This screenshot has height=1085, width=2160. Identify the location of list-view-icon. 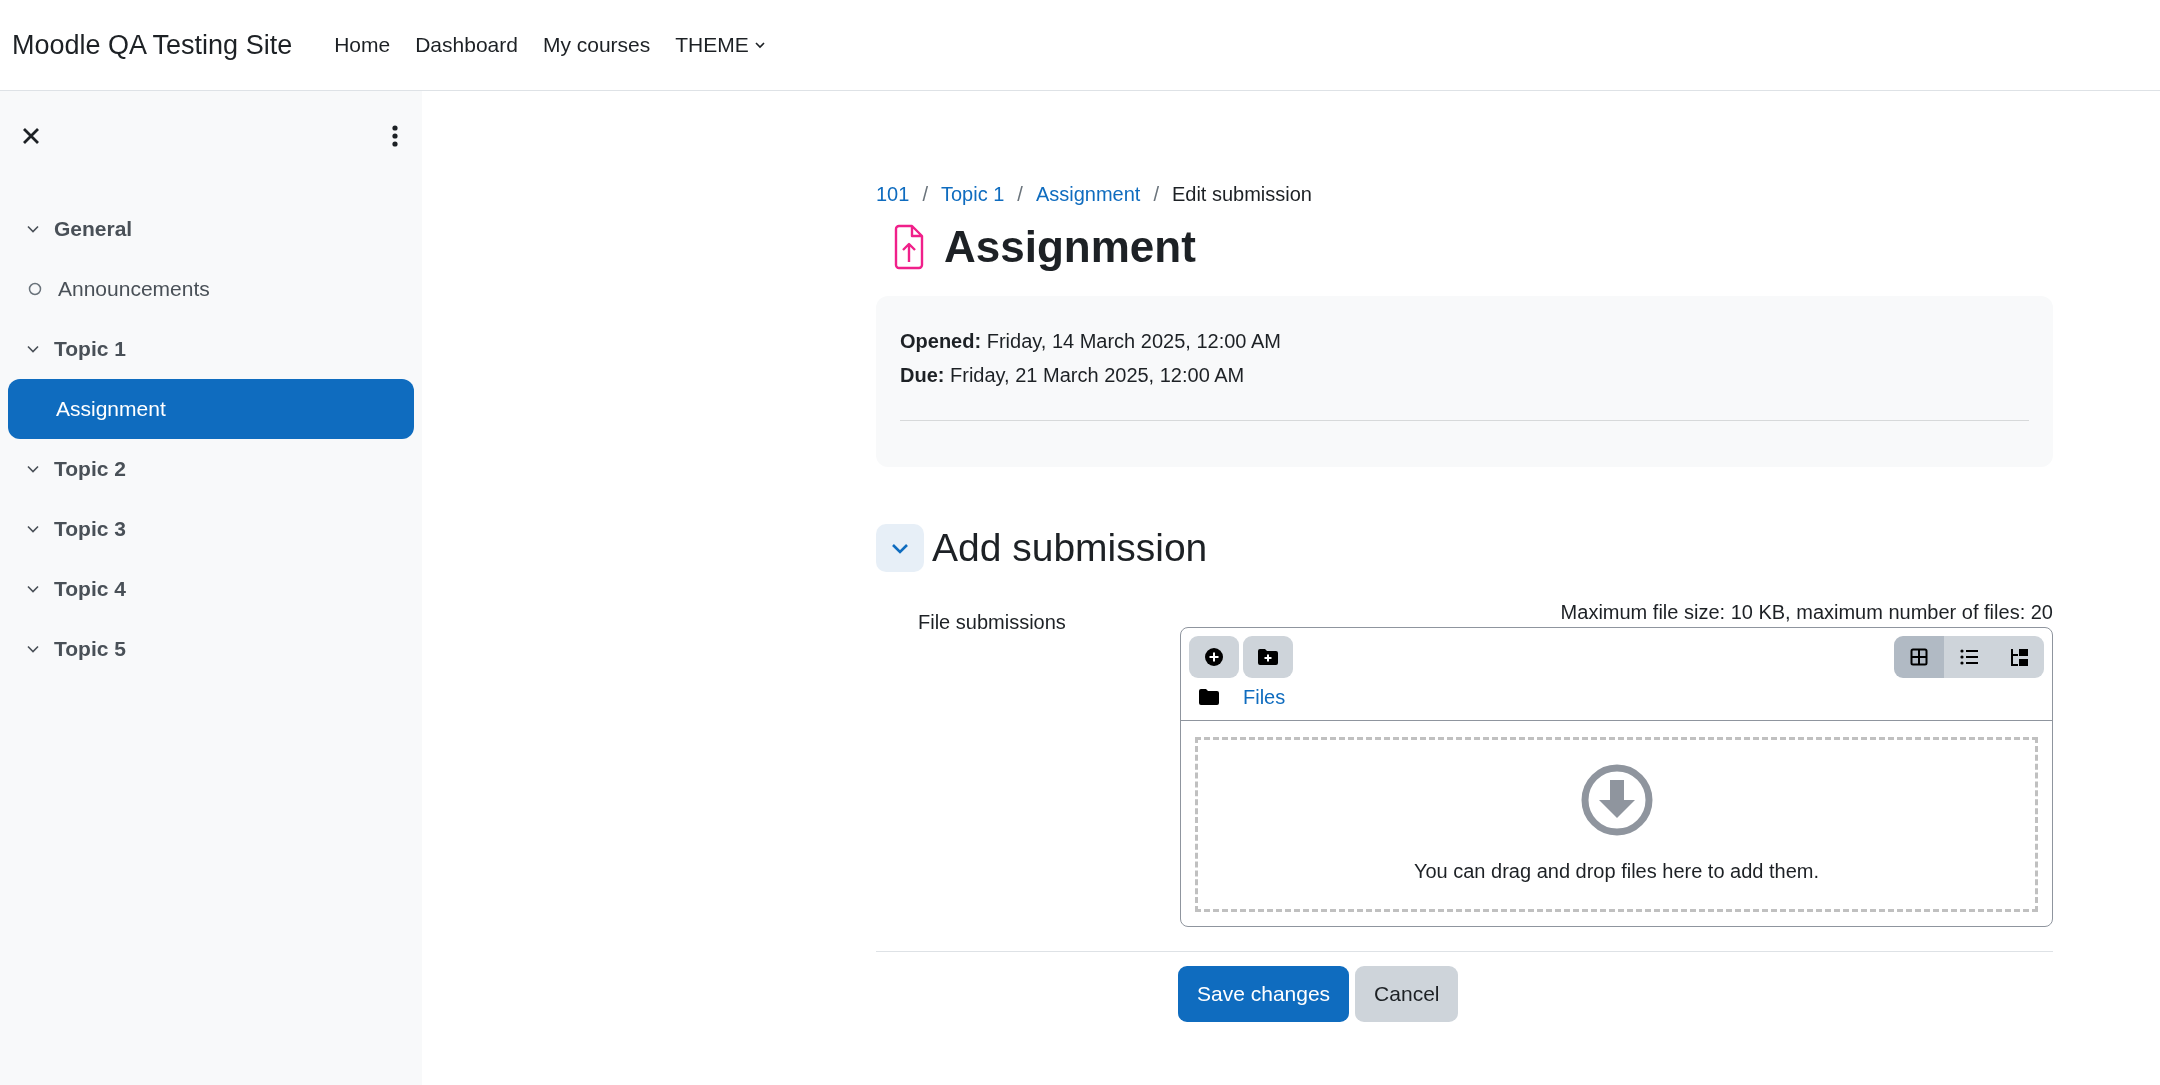
(1969, 657).